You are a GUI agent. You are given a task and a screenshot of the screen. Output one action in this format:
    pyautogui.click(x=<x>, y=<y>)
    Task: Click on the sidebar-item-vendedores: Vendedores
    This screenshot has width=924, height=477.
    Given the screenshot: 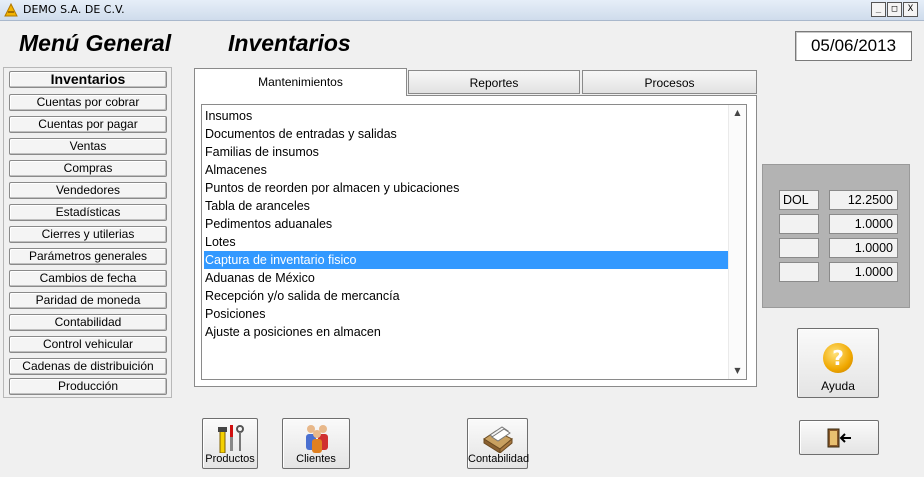 What is the action you would take?
    pyautogui.click(x=88, y=190)
    